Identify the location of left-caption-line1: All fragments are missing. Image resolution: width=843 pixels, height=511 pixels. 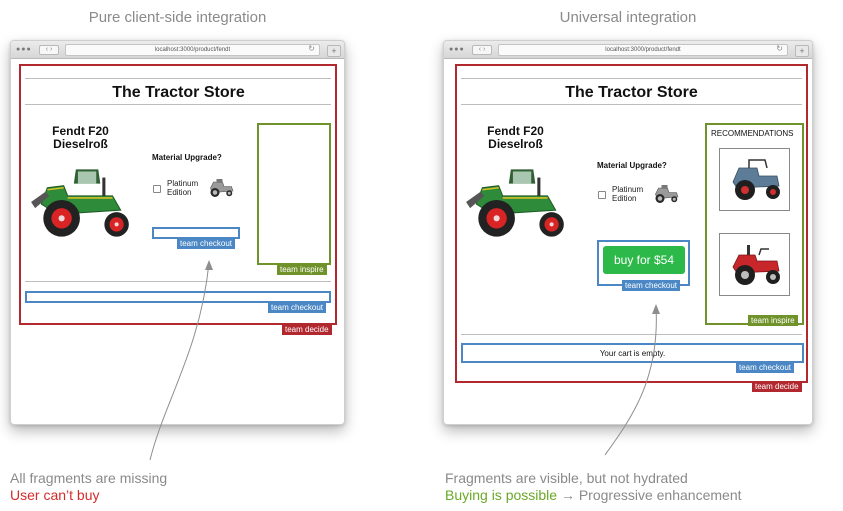
(89, 478).